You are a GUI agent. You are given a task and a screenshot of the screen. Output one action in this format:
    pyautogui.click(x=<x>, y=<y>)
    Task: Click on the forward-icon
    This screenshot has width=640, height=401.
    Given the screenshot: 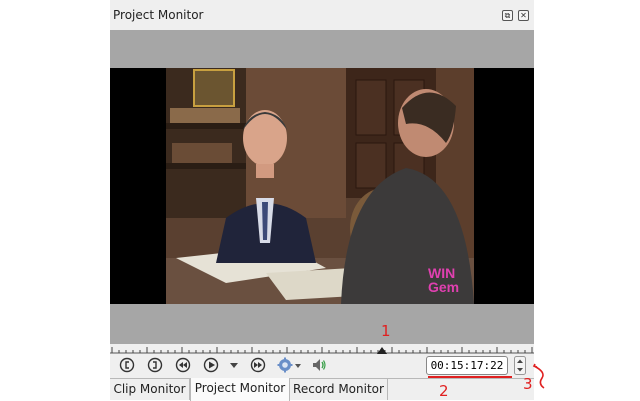 What is the action you would take?
    pyautogui.click(x=258, y=365)
    